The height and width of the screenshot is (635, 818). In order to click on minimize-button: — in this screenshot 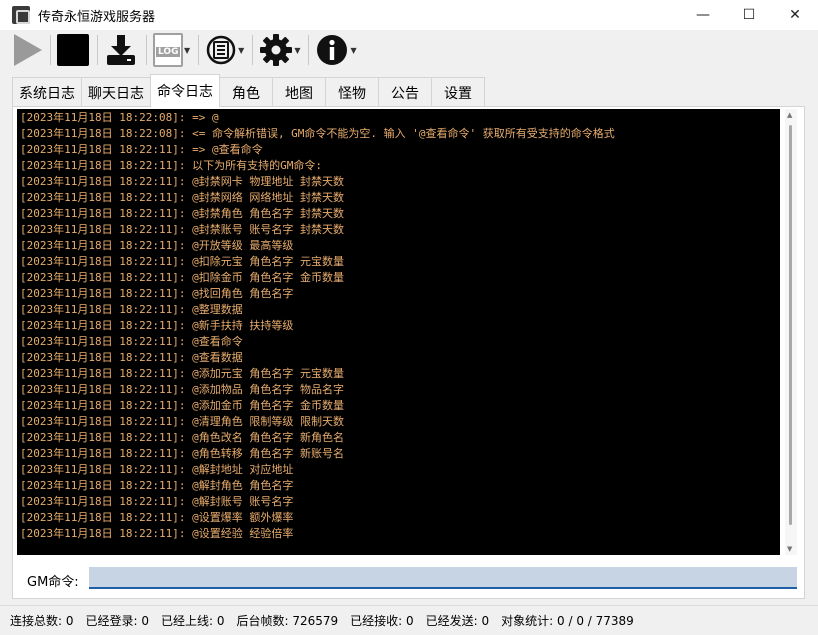, I will do `click(703, 15)`.